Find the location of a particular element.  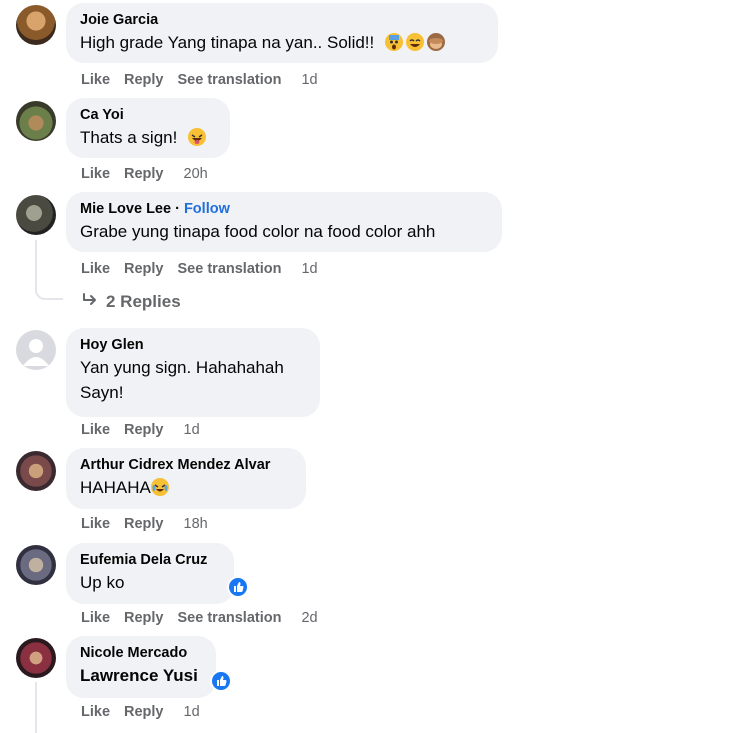

see-no-evil-monkey-icon is located at coordinates (435, 42).